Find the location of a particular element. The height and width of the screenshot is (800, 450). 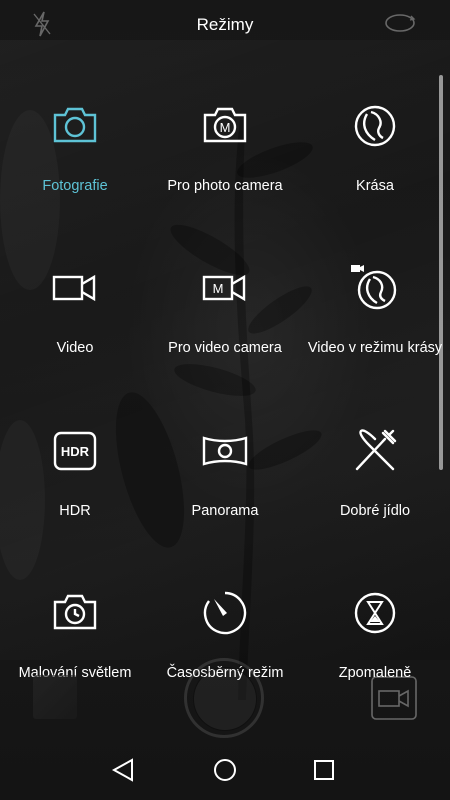

mode-label: Pro video camera is located at coordinates (225, 348).